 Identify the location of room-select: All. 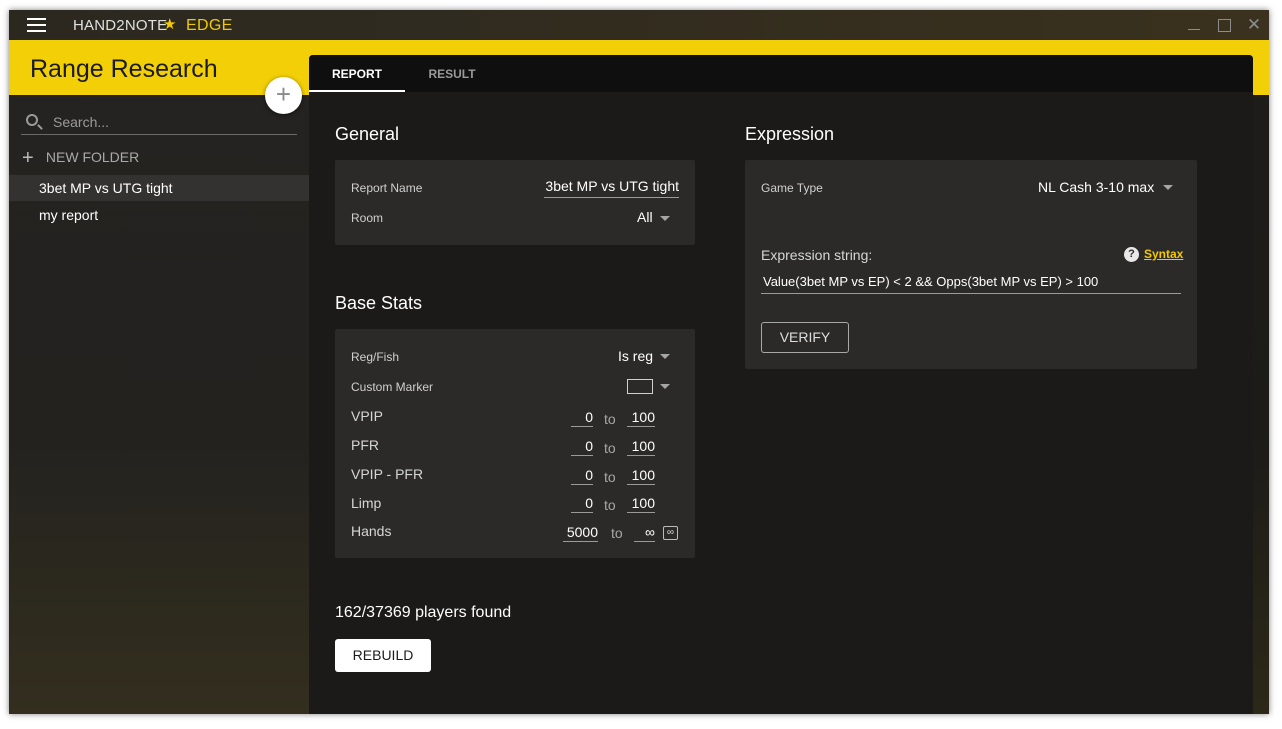
(645, 217).